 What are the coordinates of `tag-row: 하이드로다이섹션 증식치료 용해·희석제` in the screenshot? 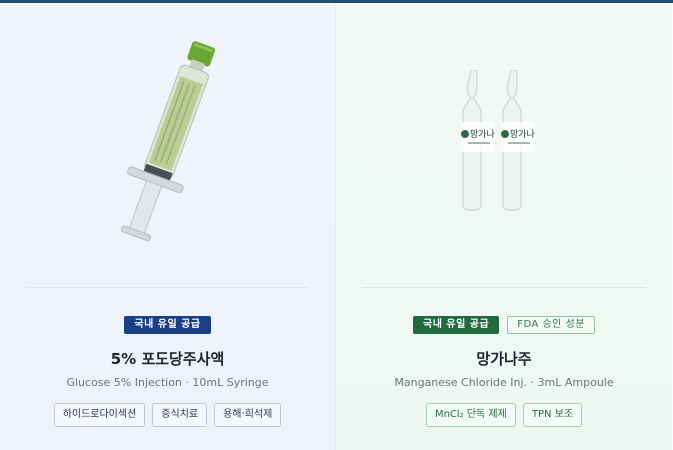 It's located at (167, 415).